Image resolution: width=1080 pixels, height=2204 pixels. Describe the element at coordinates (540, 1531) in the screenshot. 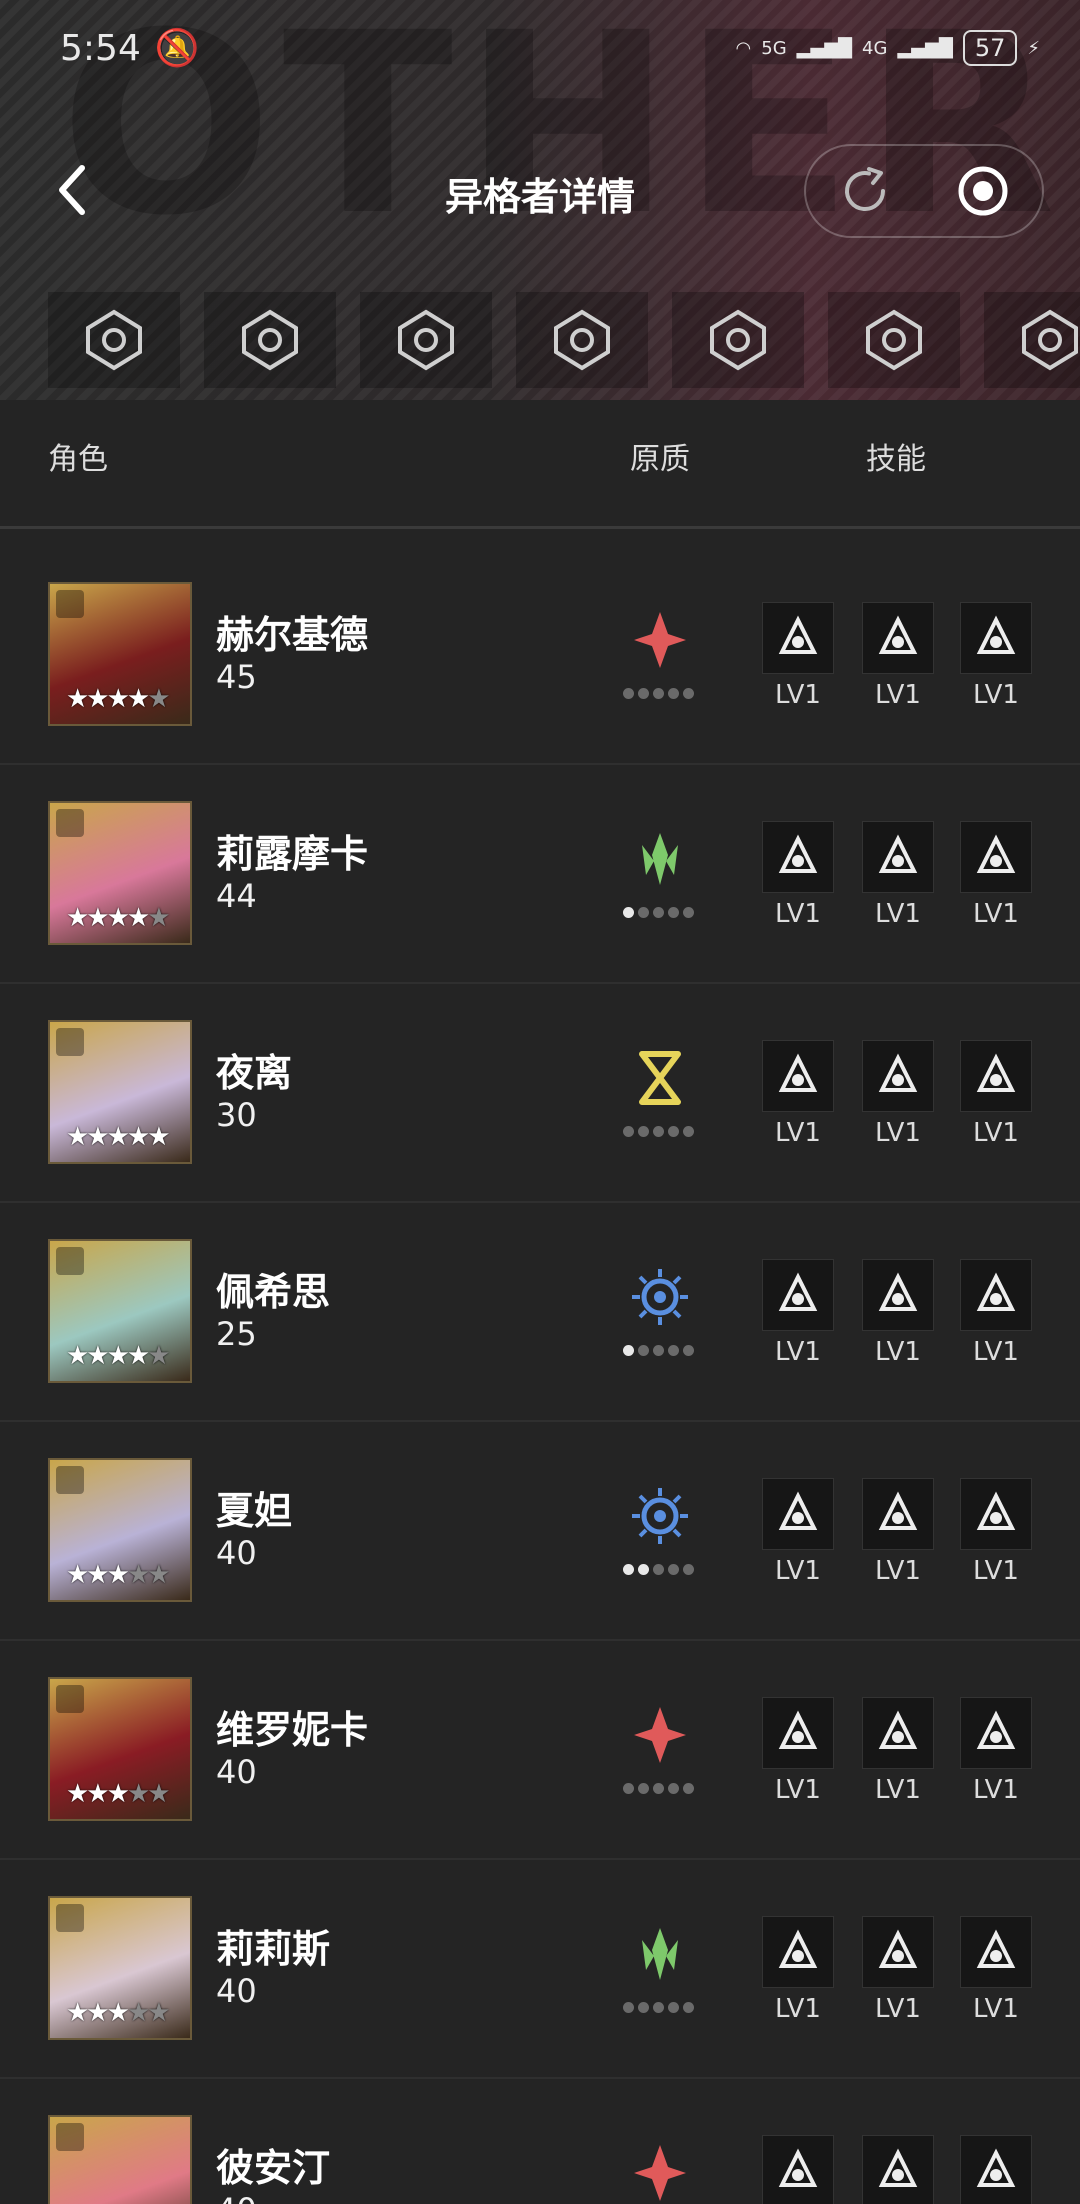

I see `character-row: ★★★★★ 夏妲 40 LV1 LV1 LV1` at that location.